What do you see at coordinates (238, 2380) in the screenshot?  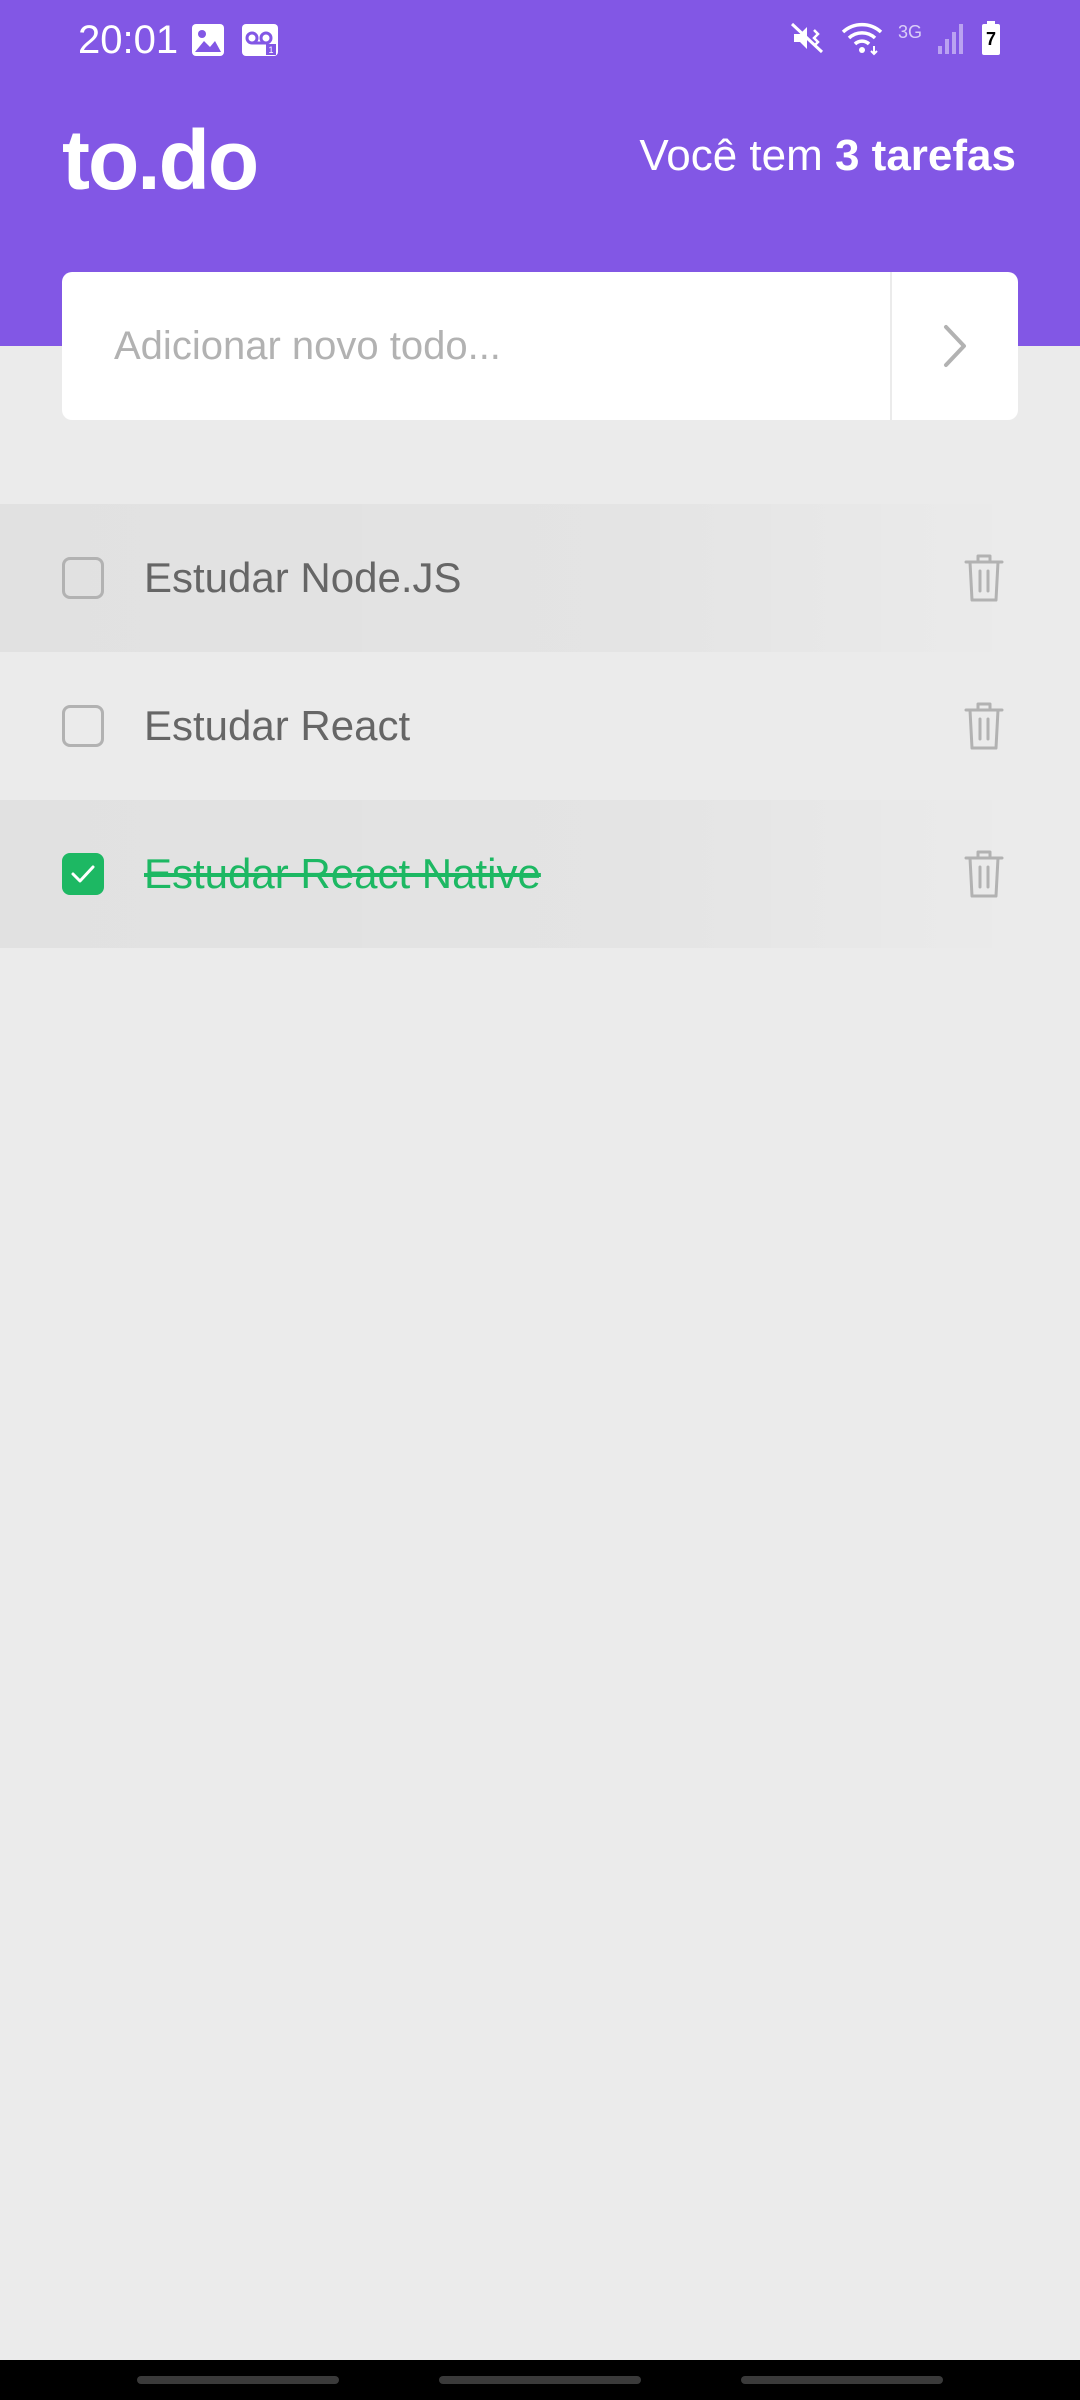 I see `nav-recents-handle` at bounding box center [238, 2380].